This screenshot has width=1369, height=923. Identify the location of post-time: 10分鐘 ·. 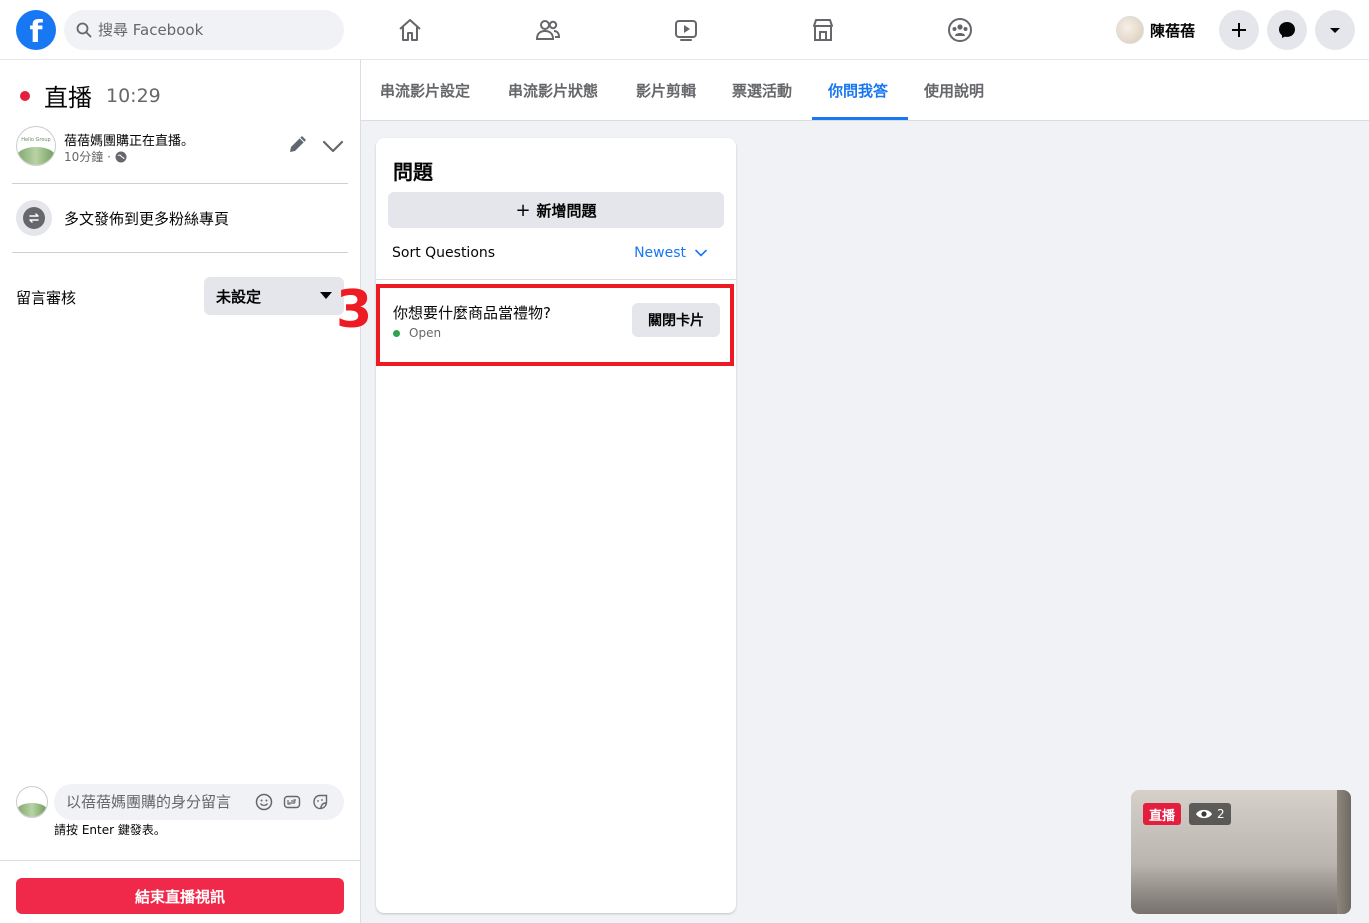
(87, 157).